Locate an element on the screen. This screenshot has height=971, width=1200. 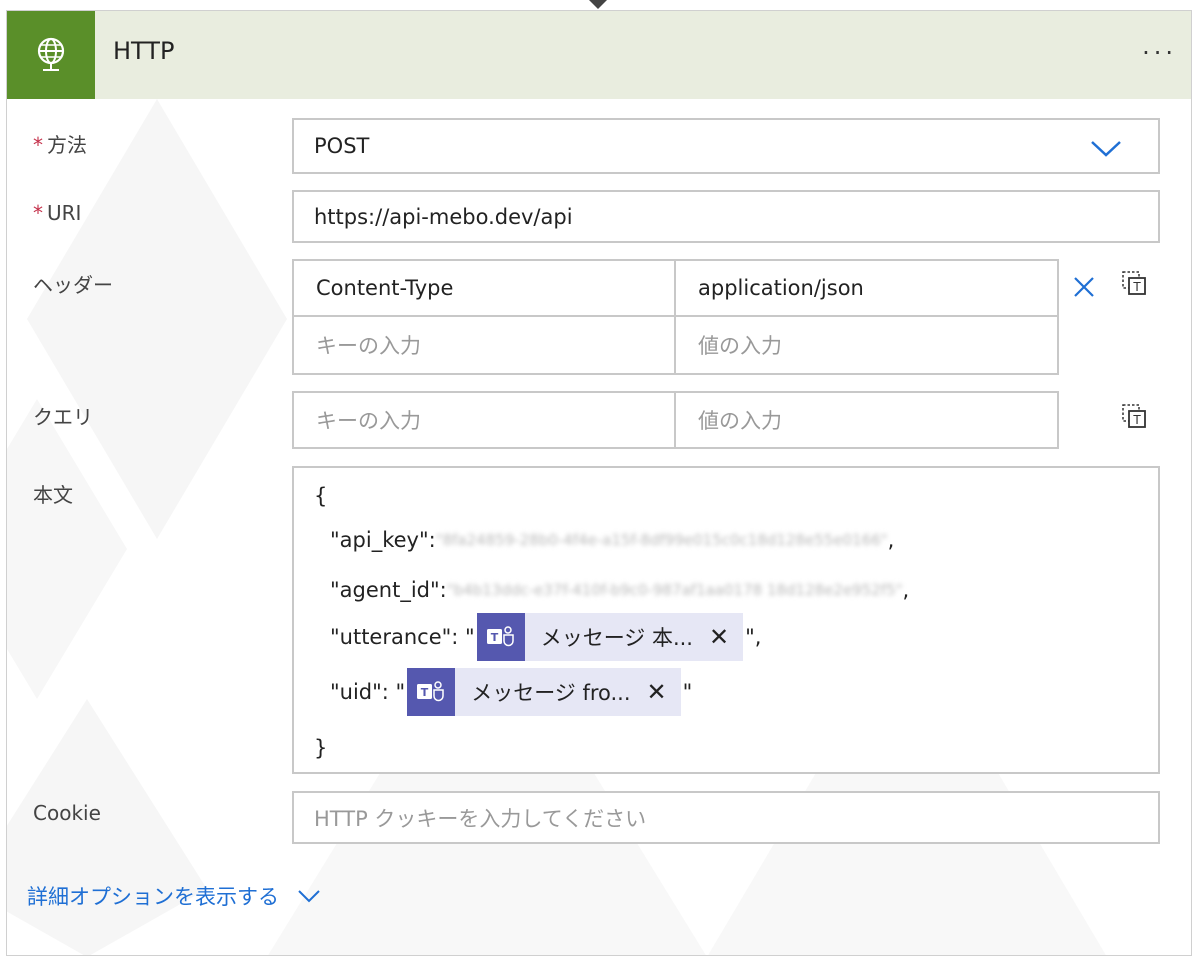
body-close-brace: } is located at coordinates (321, 748).